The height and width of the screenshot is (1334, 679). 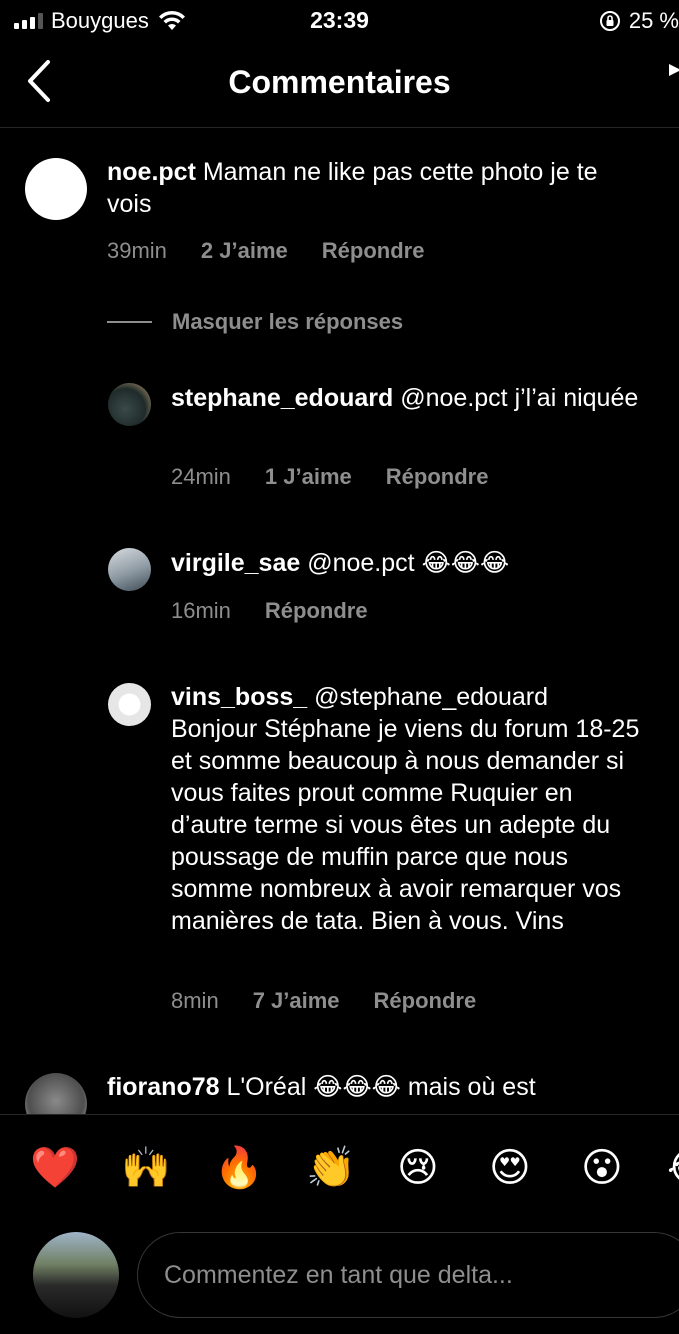 What do you see at coordinates (431, 697) in the screenshot?
I see `comment-mention: @stephane_edouard` at bounding box center [431, 697].